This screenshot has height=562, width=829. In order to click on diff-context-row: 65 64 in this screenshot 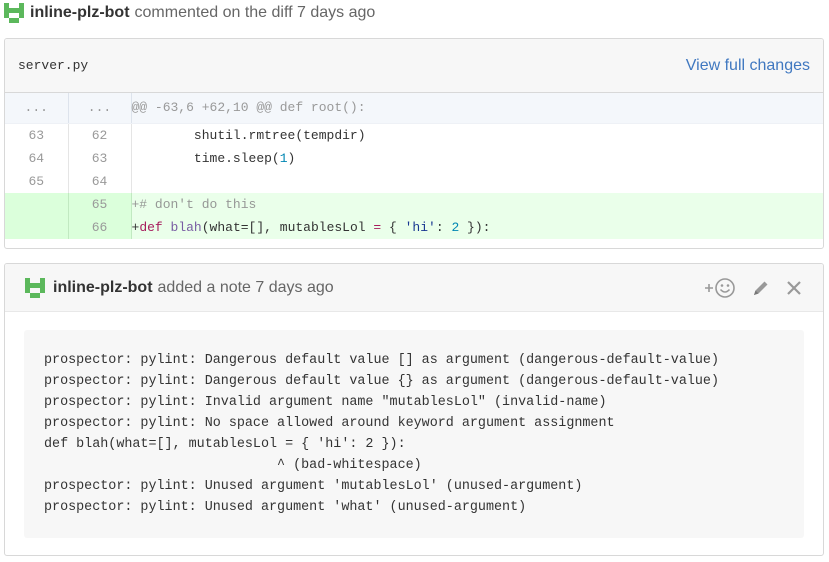, I will do `click(414, 181)`.